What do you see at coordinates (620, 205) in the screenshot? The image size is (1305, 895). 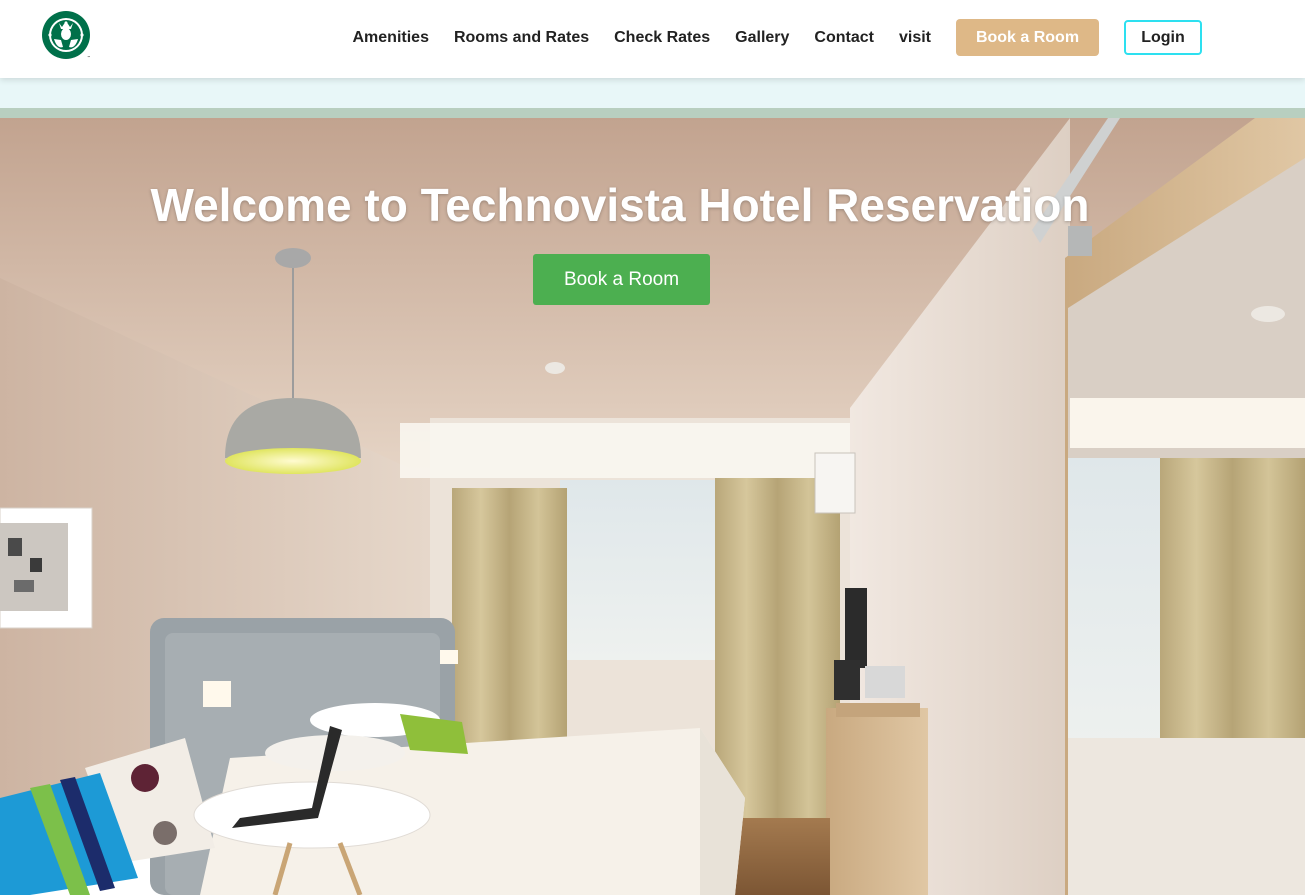 I see `hero-title: Welcome to Technovista Hotel Reservation` at bounding box center [620, 205].